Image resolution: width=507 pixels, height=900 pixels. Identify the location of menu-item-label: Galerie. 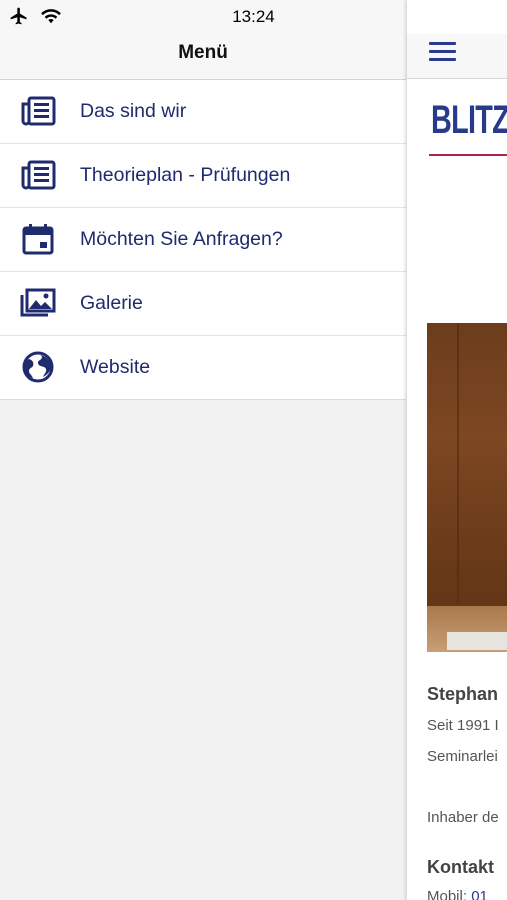
(111, 303).